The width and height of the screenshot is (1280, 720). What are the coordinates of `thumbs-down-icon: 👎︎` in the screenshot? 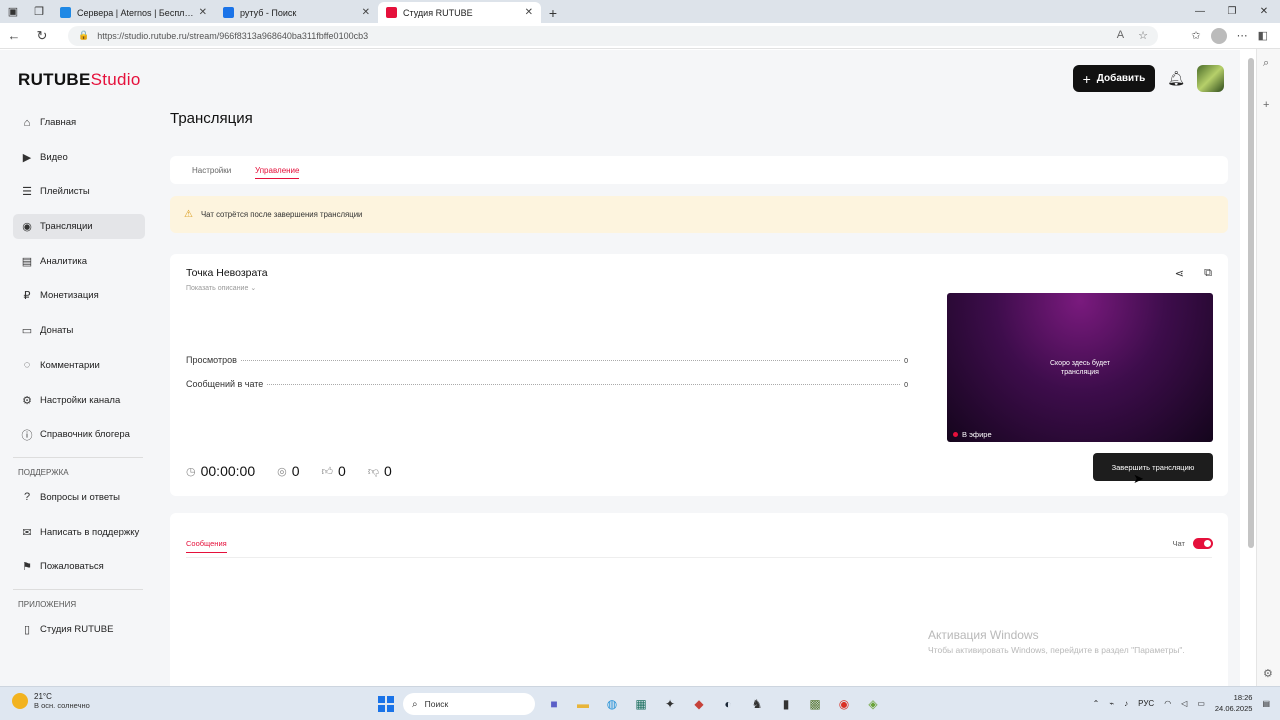 It's located at (373, 471).